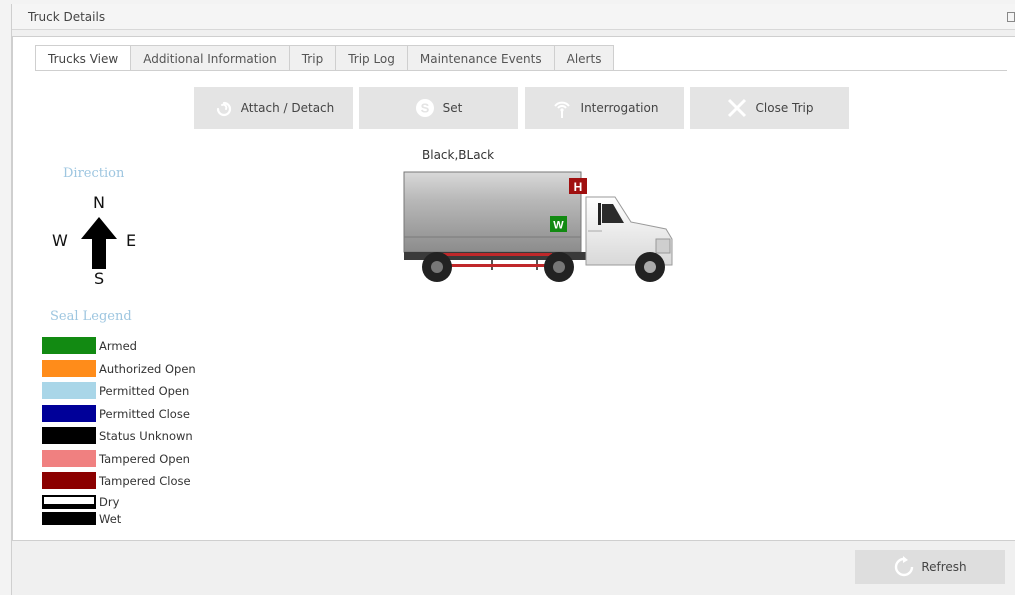 This screenshot has height=595, width=1015. I want to click on signal-icon, so click(562, 108).